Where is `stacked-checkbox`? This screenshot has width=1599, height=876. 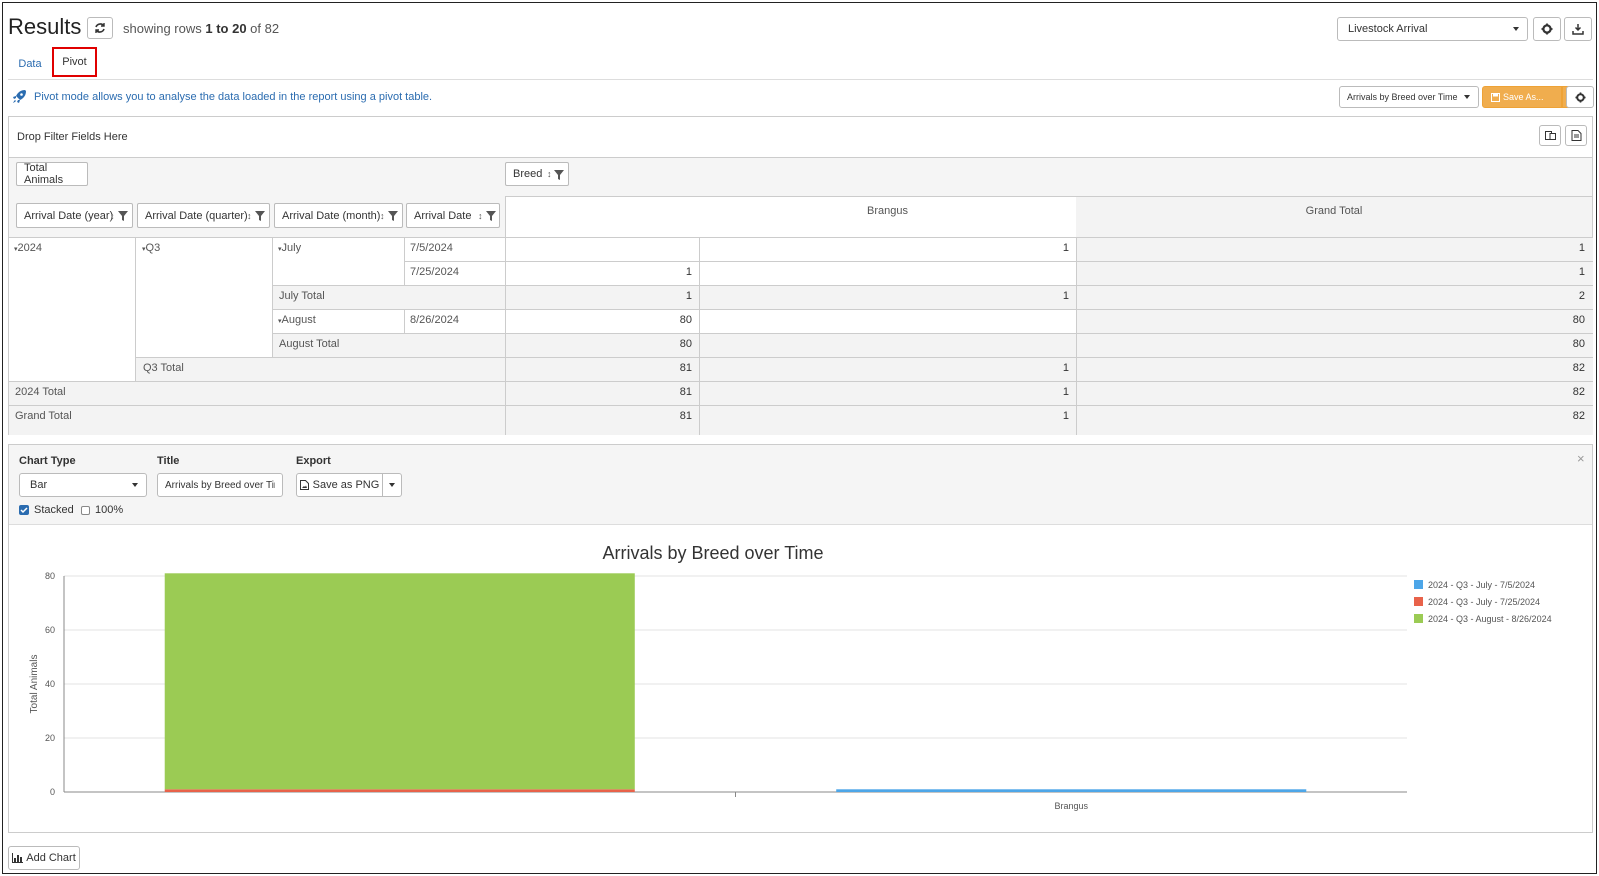 stacked-checkbox is located at coordinates (24, 510).